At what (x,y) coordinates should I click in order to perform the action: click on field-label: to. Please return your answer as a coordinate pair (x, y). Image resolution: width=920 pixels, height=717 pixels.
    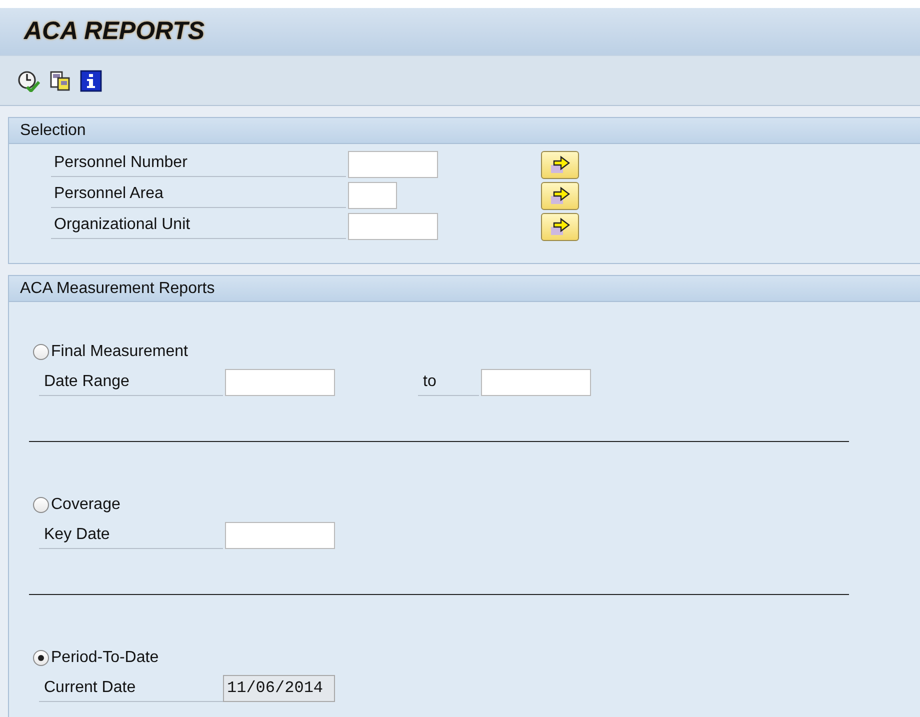
    Looking at the image, I should click on (448, 382).